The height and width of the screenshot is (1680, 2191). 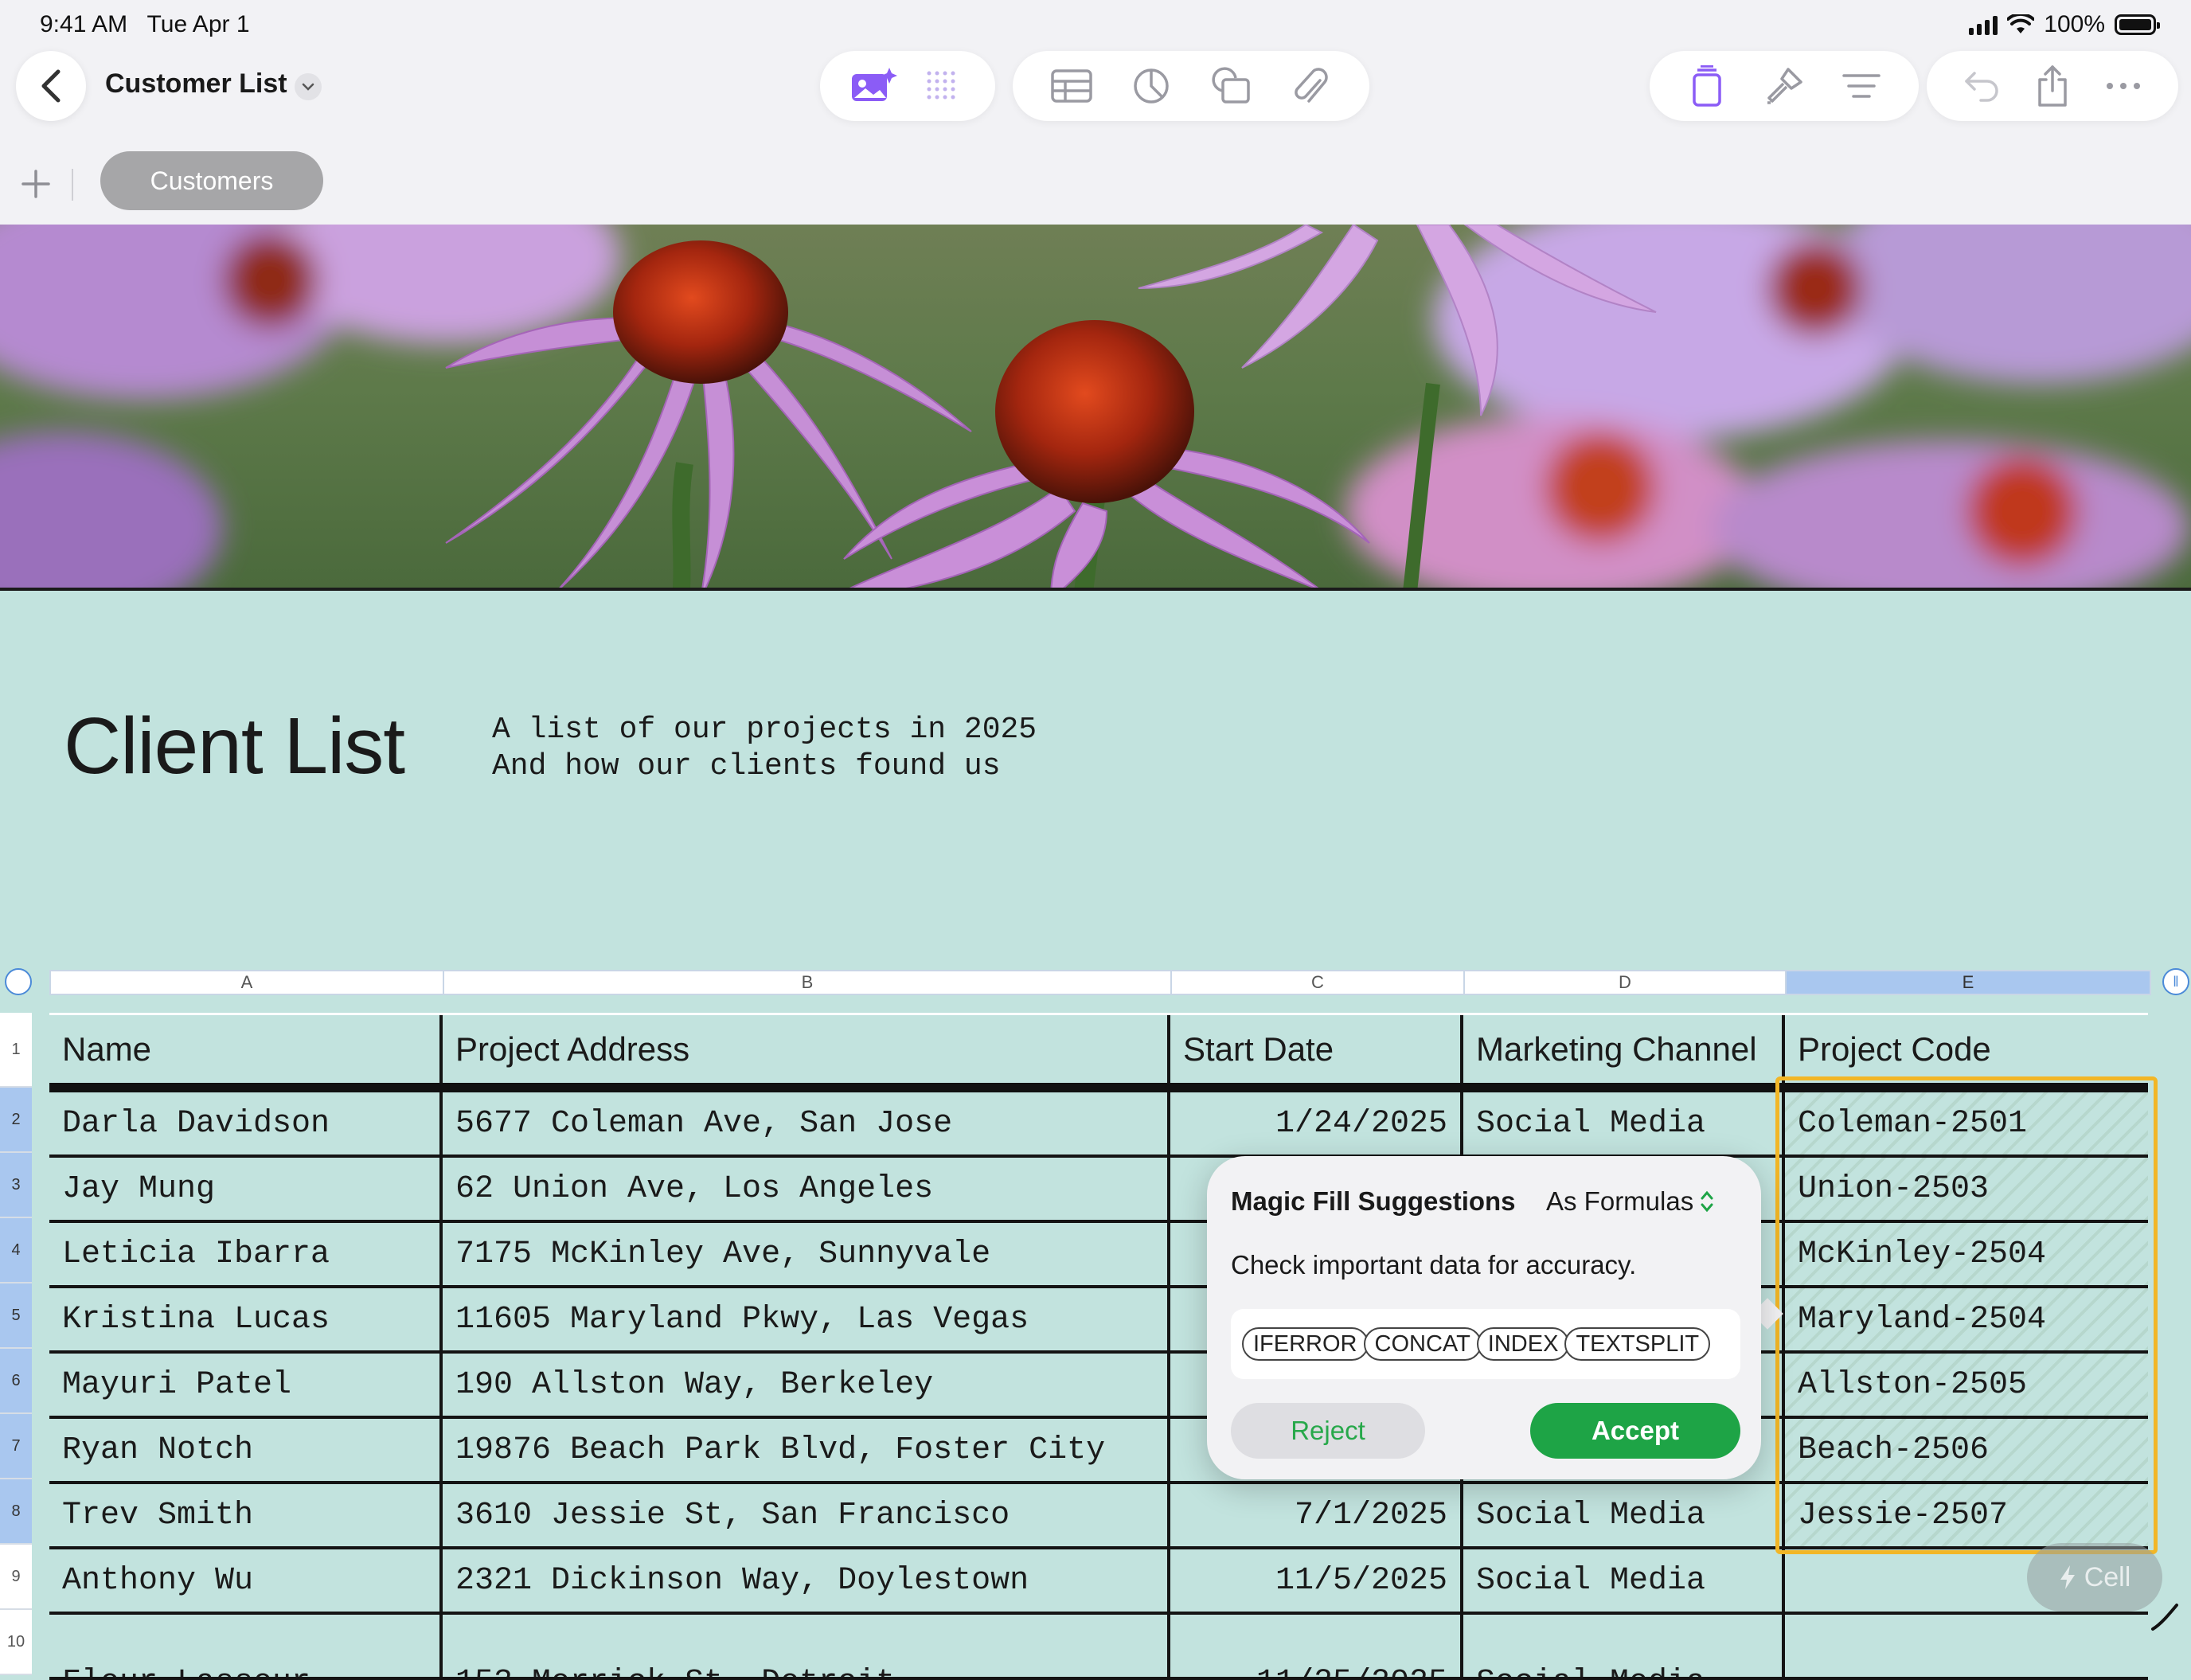 What do you see at coordinates (1311, 86) in the screenshot?
I see `attachment-icon` at bounding box center [1311, 86].